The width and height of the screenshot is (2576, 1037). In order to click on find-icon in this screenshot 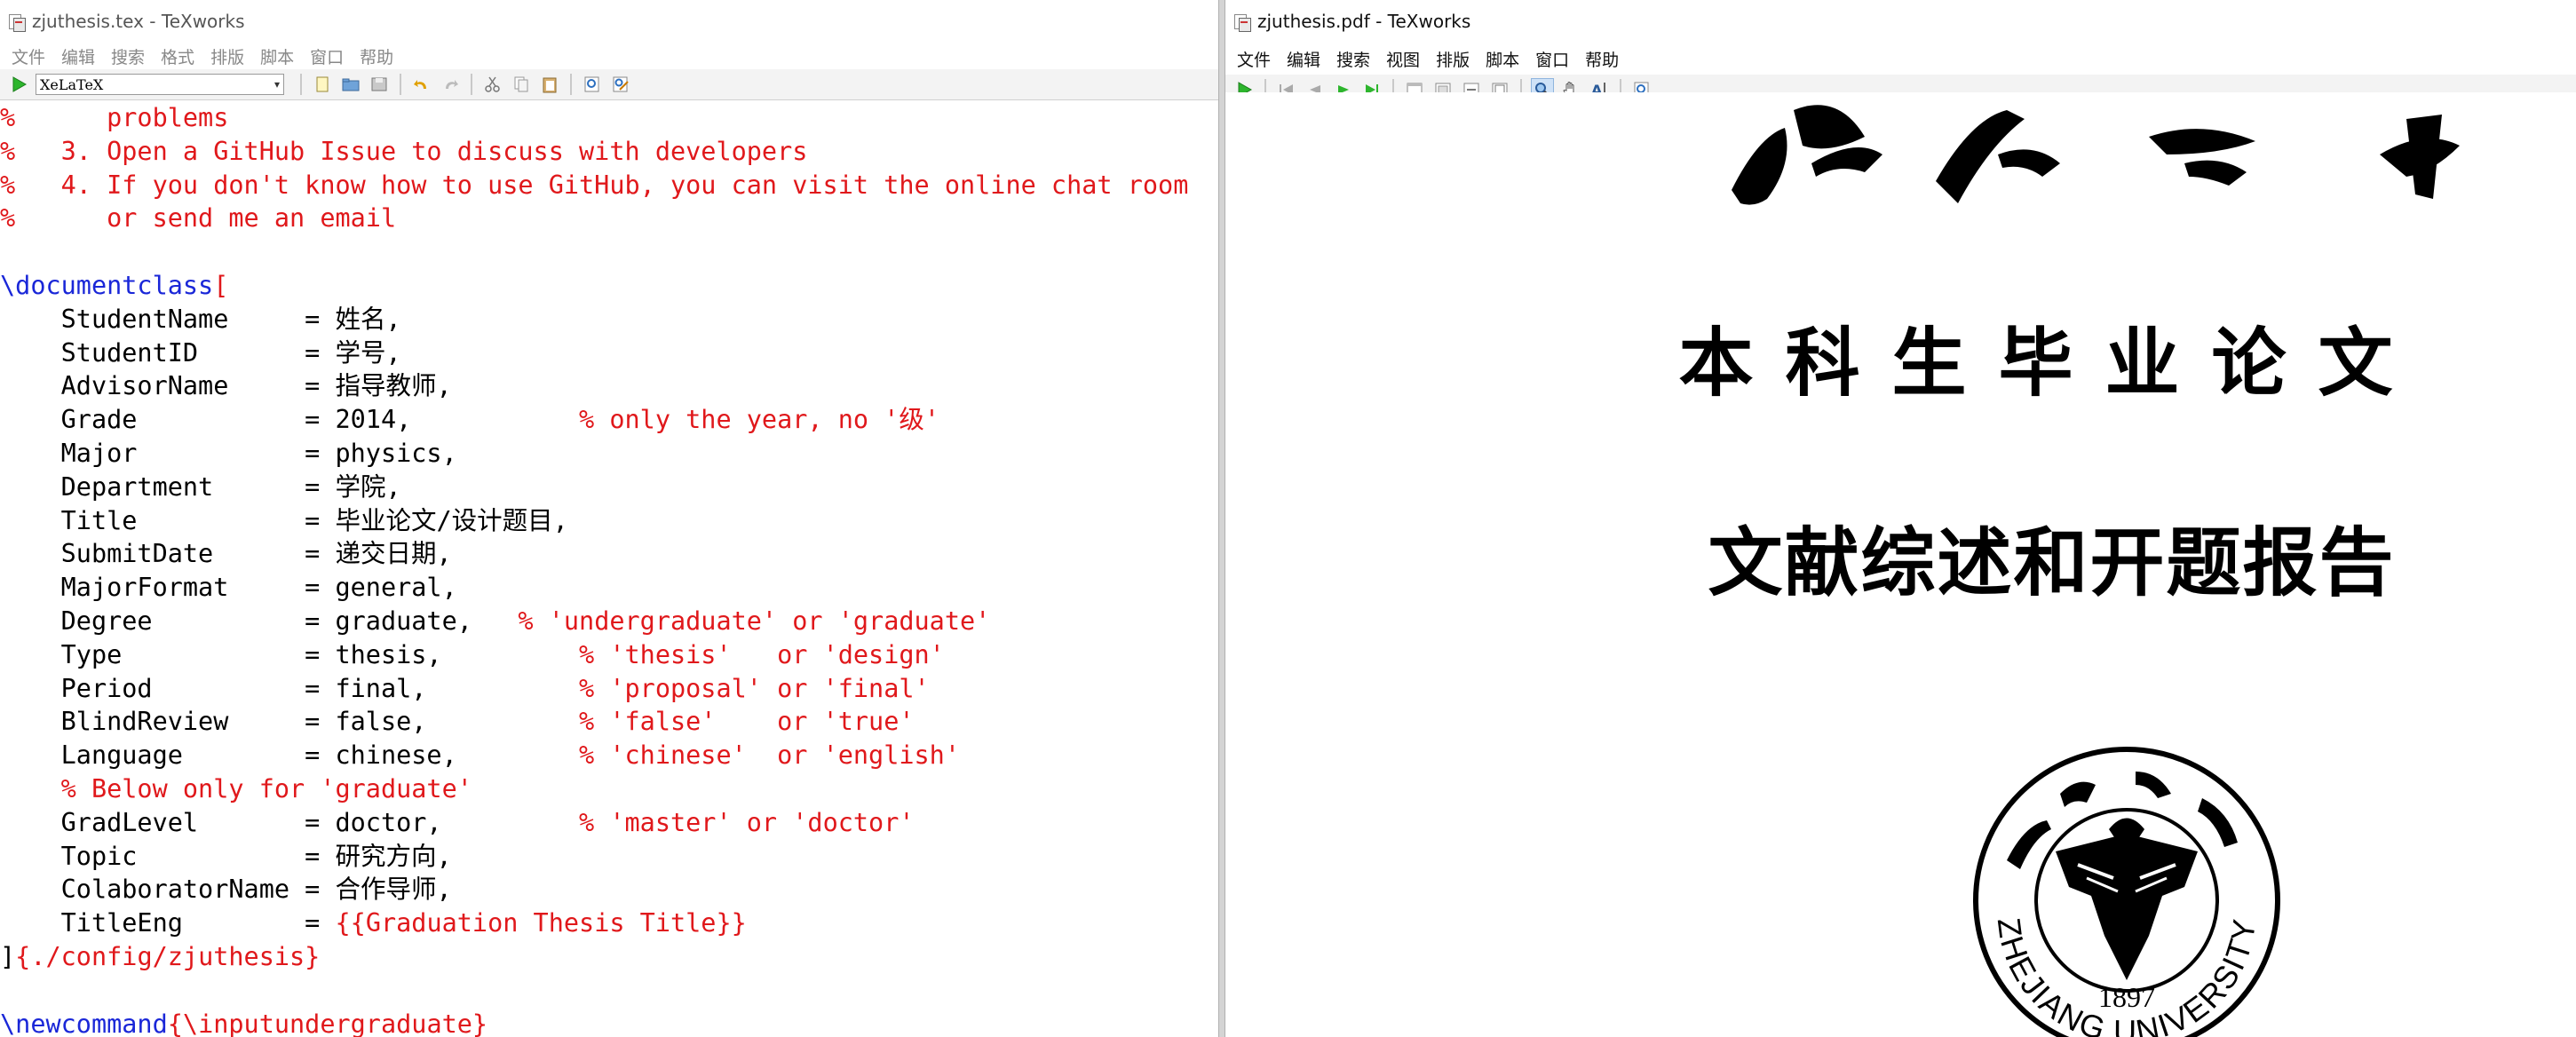, I will do `click(592, 84)`.